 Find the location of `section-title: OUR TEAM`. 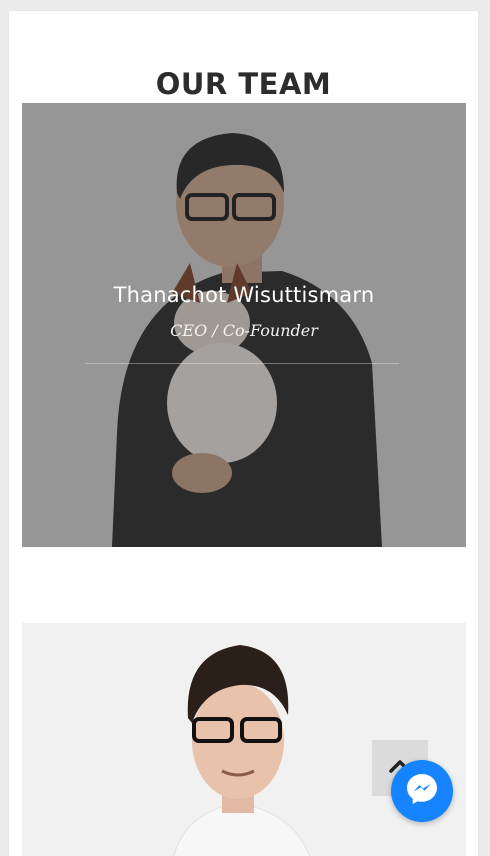

section-title: OUR TEAM is located at coordinates (243, 84).